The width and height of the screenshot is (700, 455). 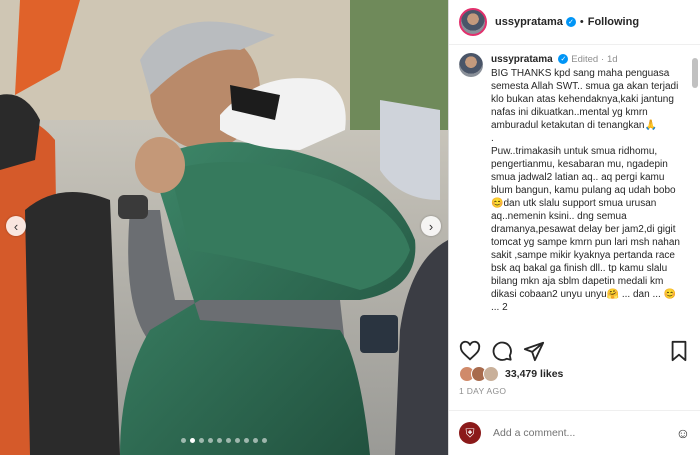 I want to click on following-button: Following, so click(x=613, y=22).